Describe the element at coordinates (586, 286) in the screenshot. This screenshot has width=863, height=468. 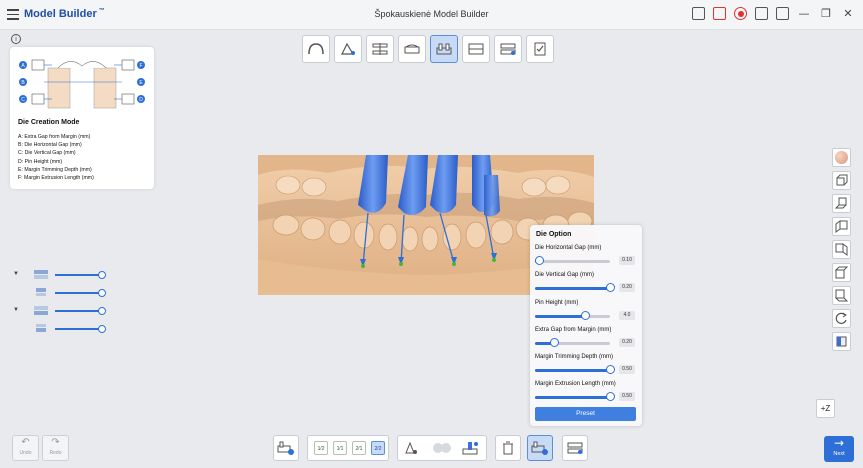
I see `die-vertical-gap-option: Die Vertical Gap (mm) 0.20` at that location.